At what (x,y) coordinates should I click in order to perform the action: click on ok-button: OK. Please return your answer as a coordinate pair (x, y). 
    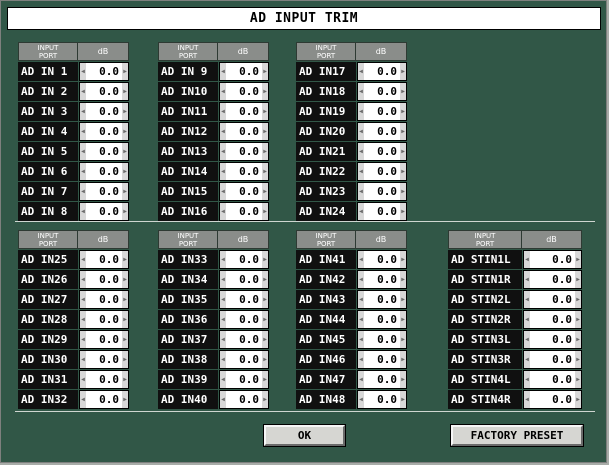
    Looking at the image, I should click on (304, 435).